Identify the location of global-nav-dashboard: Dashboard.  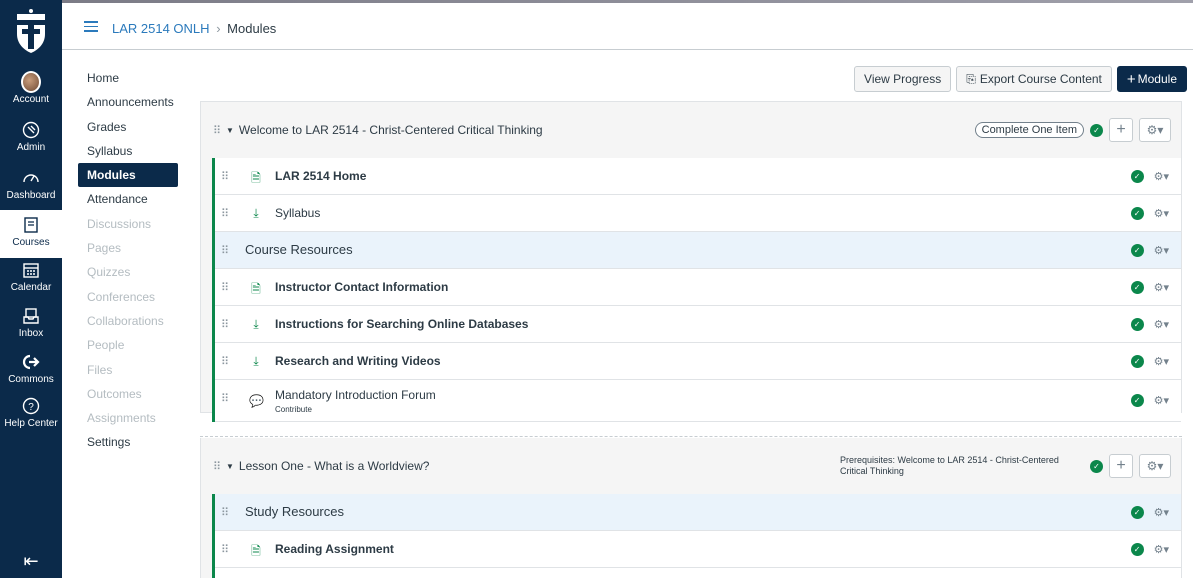
(31, 184).